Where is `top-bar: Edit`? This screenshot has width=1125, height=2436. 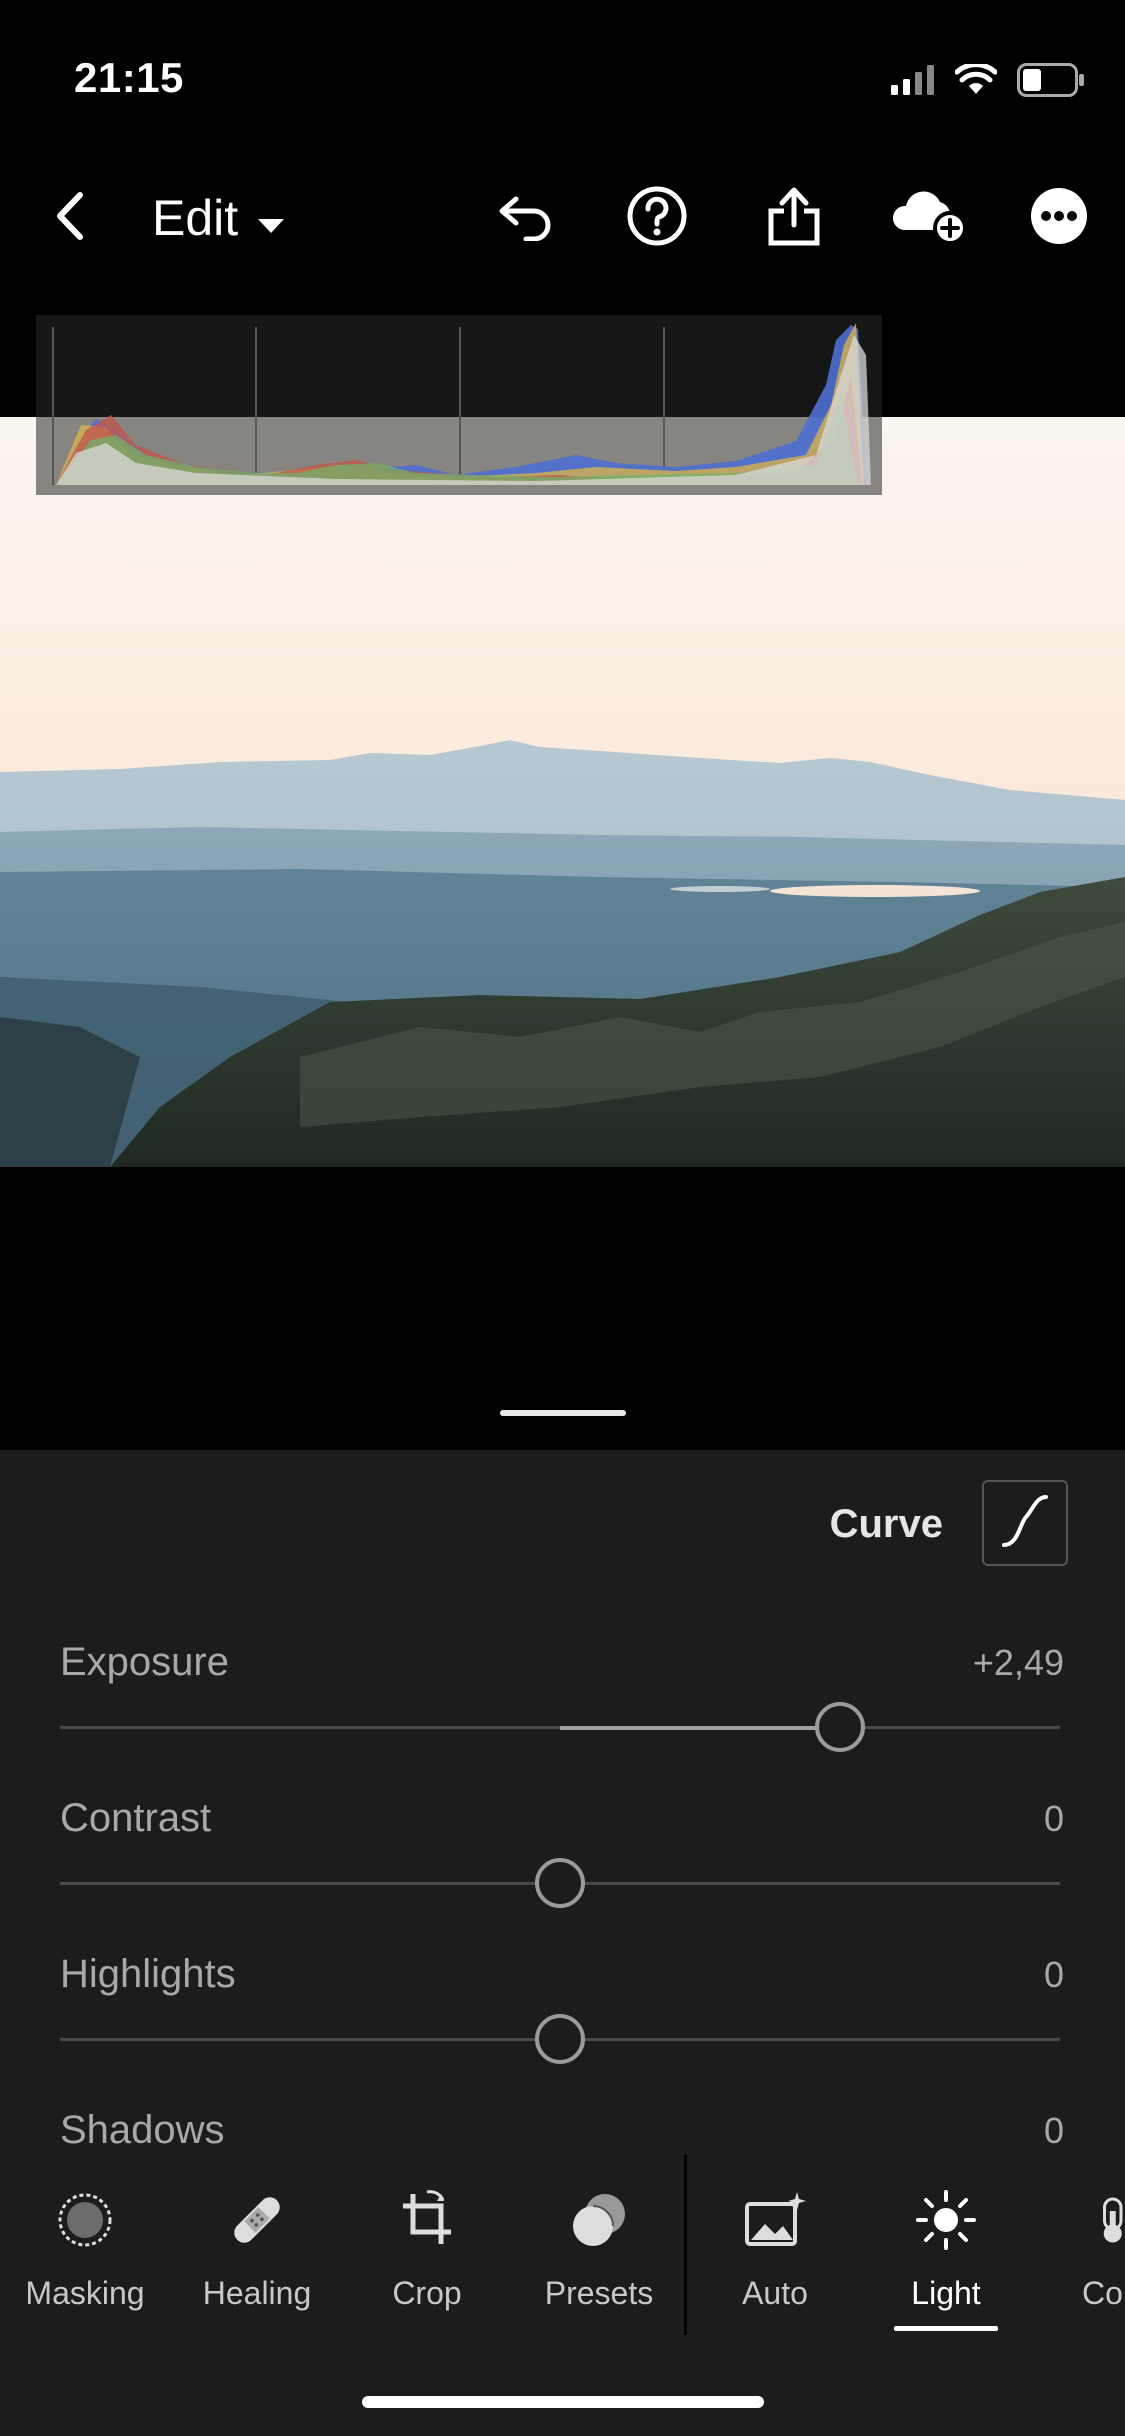 top-bar: Edit is located at coordinates (562, 218).